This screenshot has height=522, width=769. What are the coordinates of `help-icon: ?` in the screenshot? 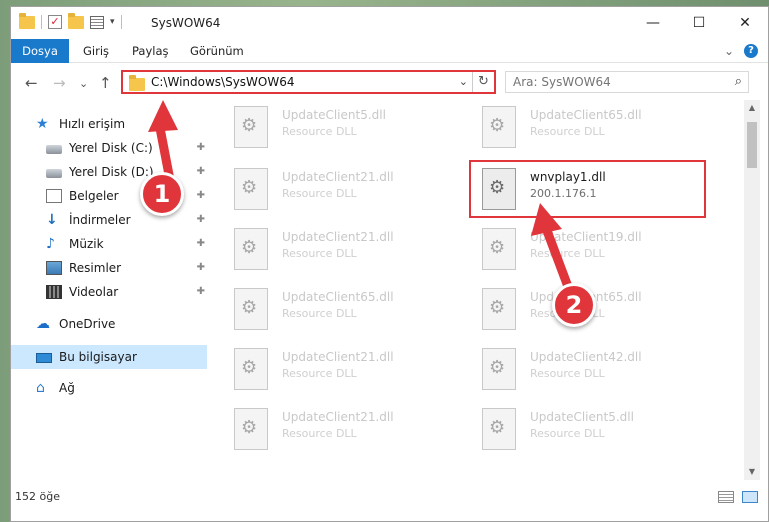 It's located at (751, 51).